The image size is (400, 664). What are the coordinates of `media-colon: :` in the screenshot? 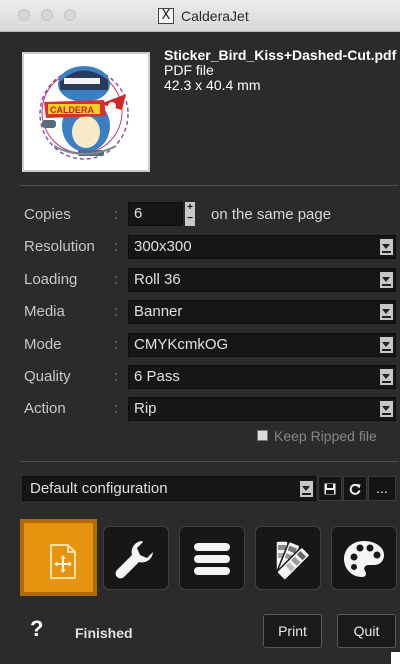 It's located at (116, 311).